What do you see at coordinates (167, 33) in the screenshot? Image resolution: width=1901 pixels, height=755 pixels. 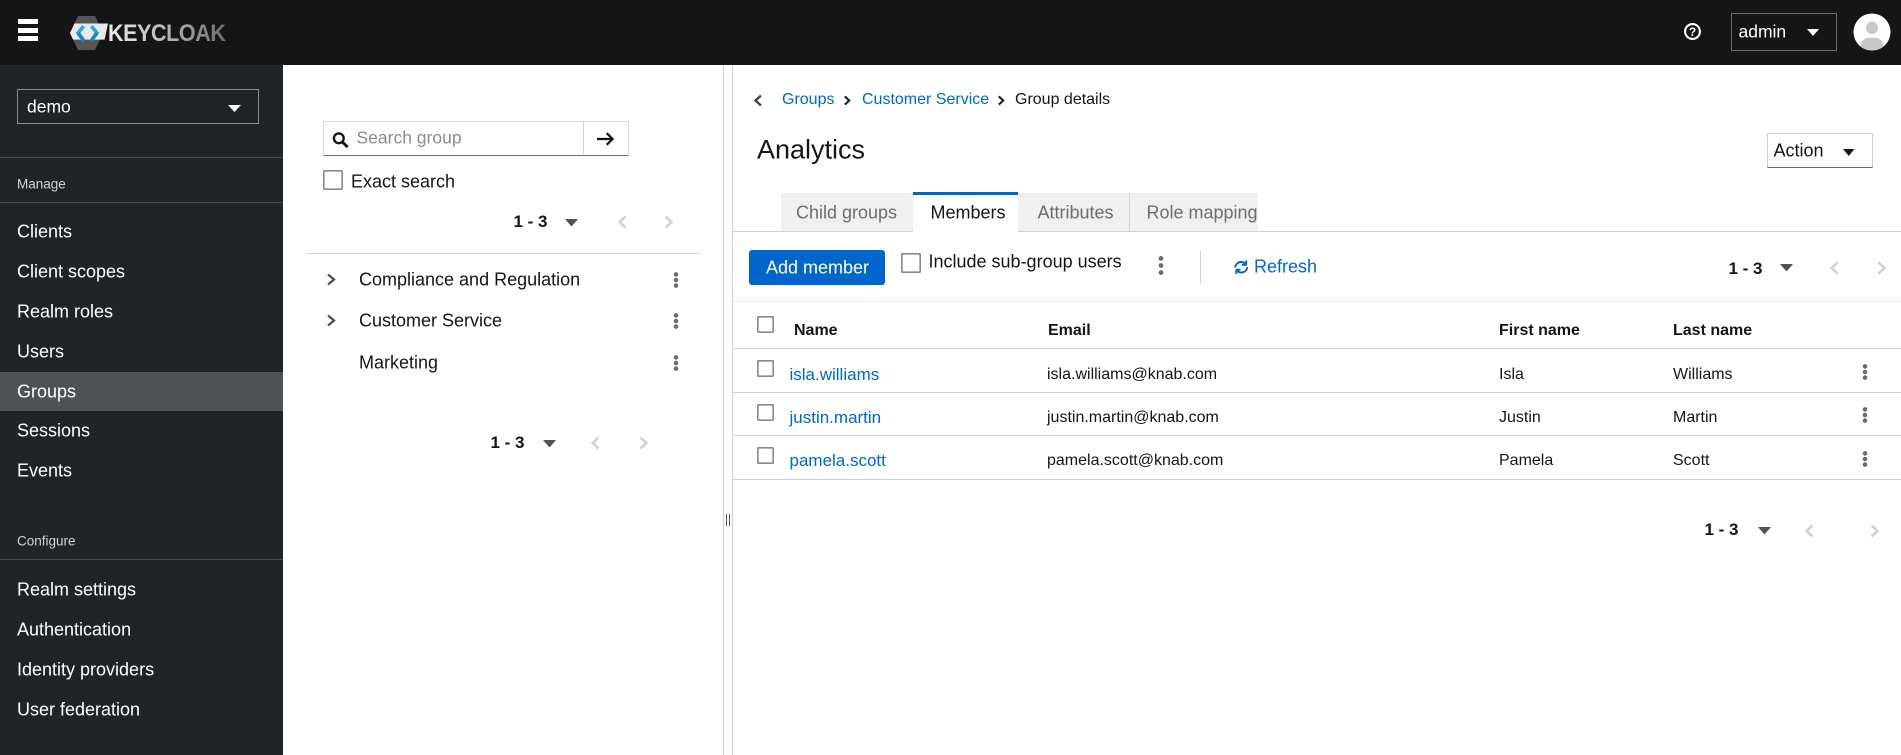 I see `svg-text: KEYCLOAK` at bounding box center [167, 33].